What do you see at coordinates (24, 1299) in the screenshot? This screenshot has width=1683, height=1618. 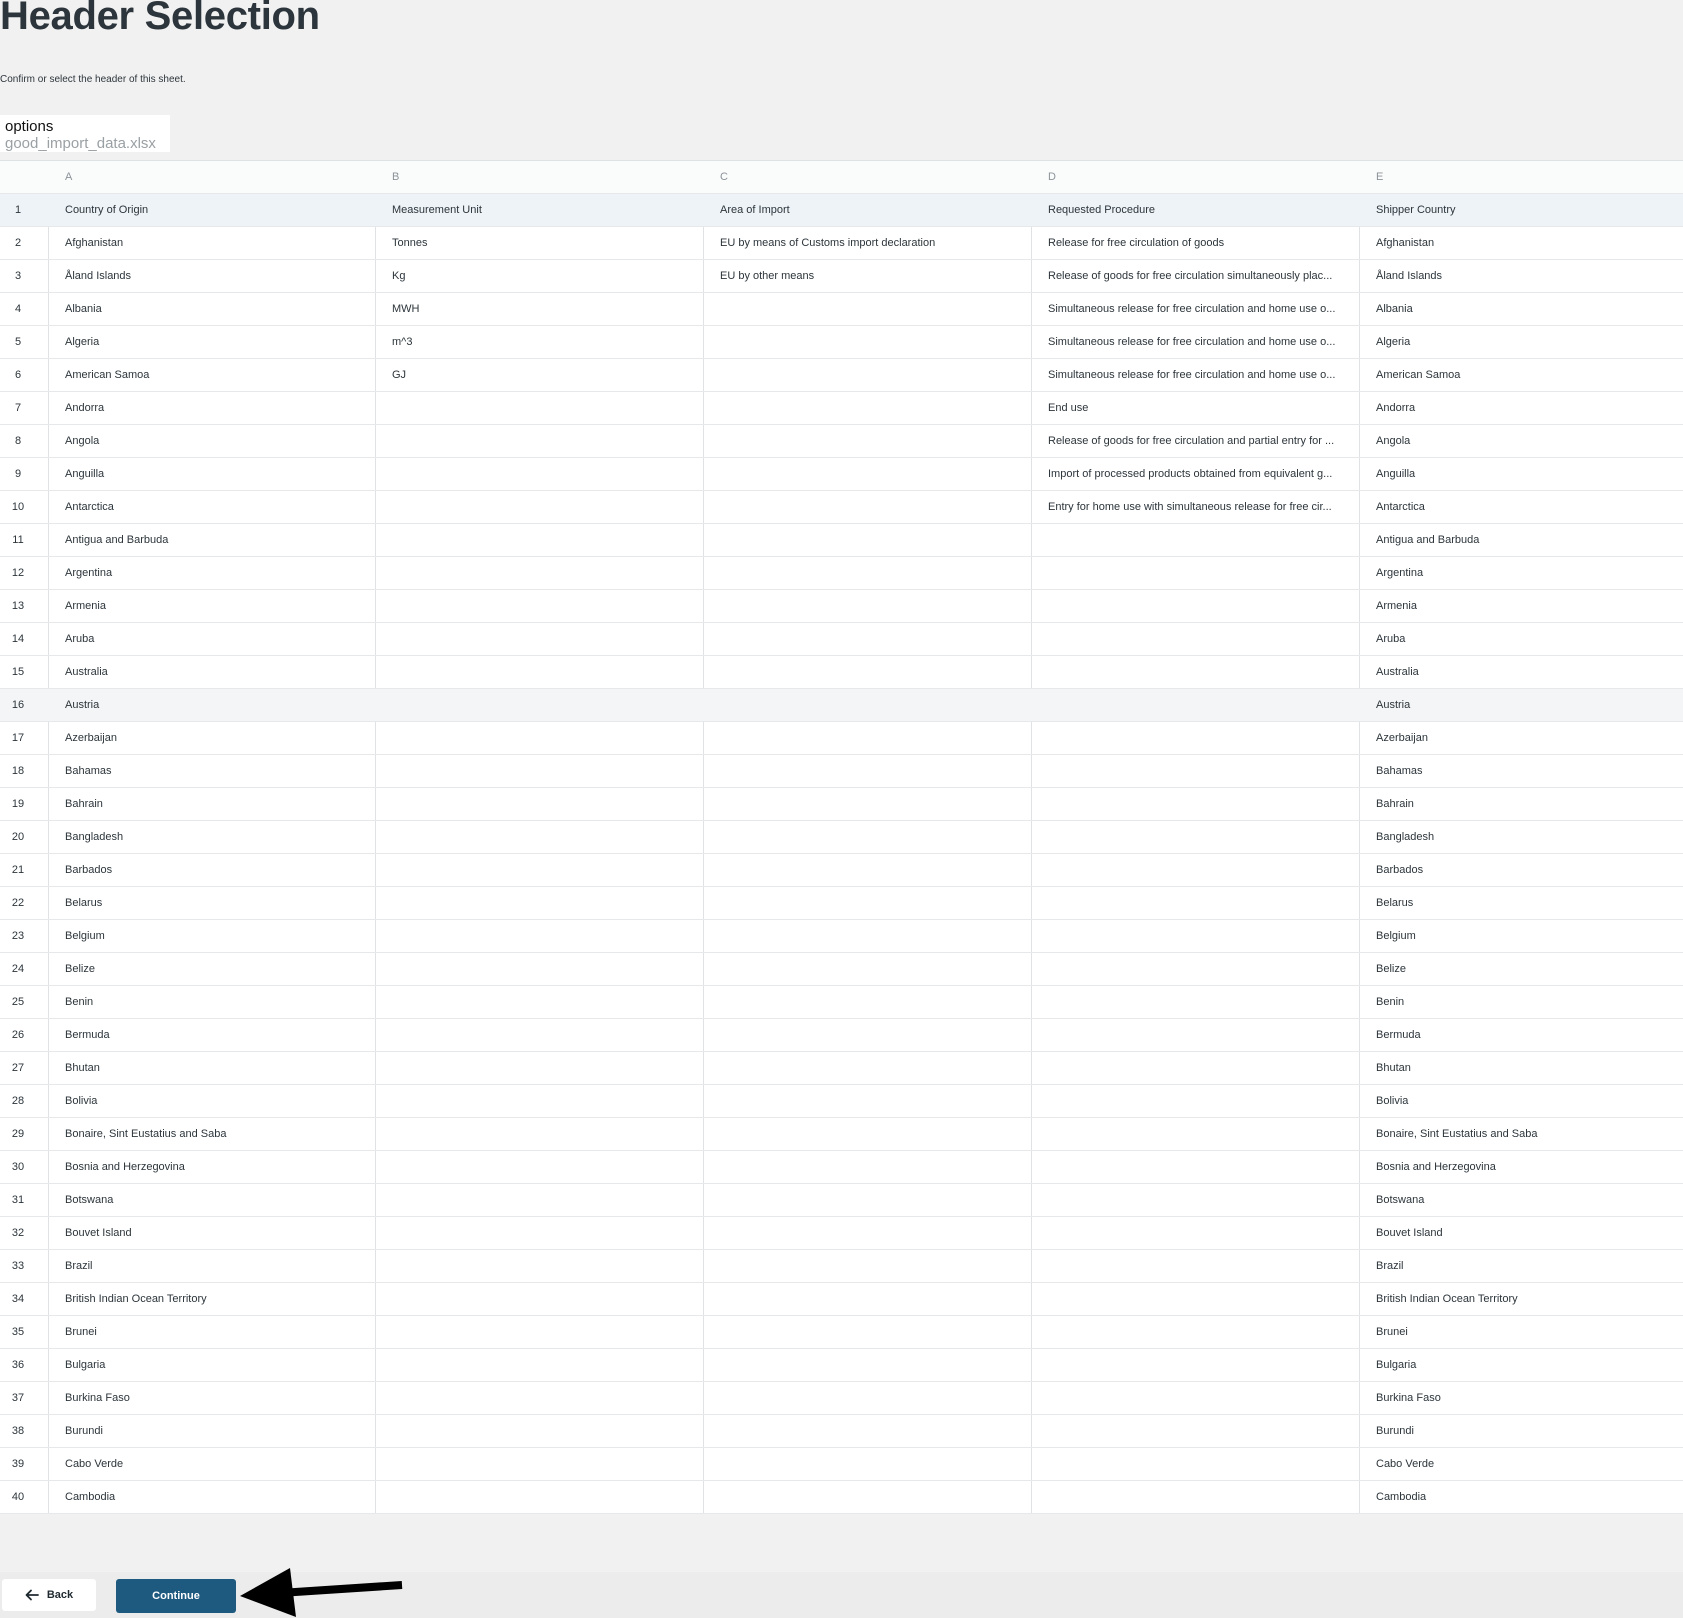 I see `row-number: 34` at bounding box center [24, 1299].